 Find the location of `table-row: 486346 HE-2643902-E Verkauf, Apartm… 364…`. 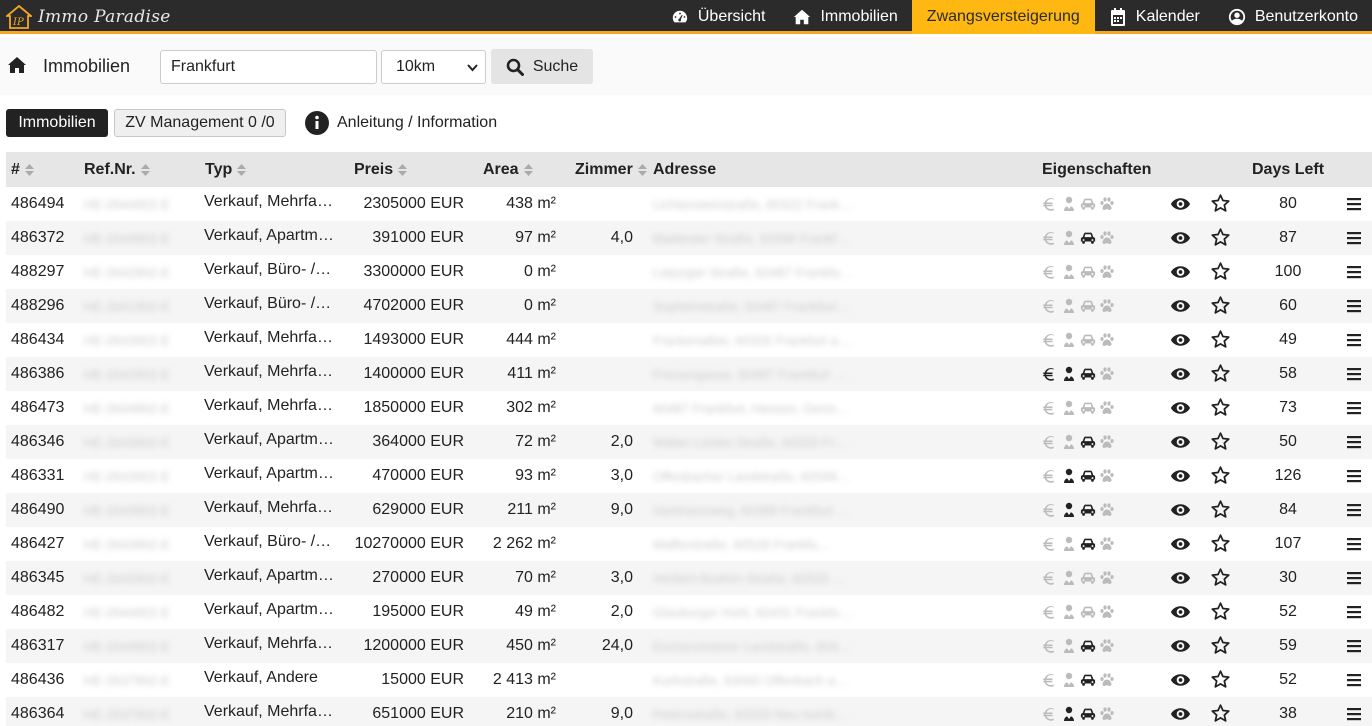

table-row: 486346 HE-2643902-E Verkauf, Apartm… 364… is located at coordinates (689, 442).